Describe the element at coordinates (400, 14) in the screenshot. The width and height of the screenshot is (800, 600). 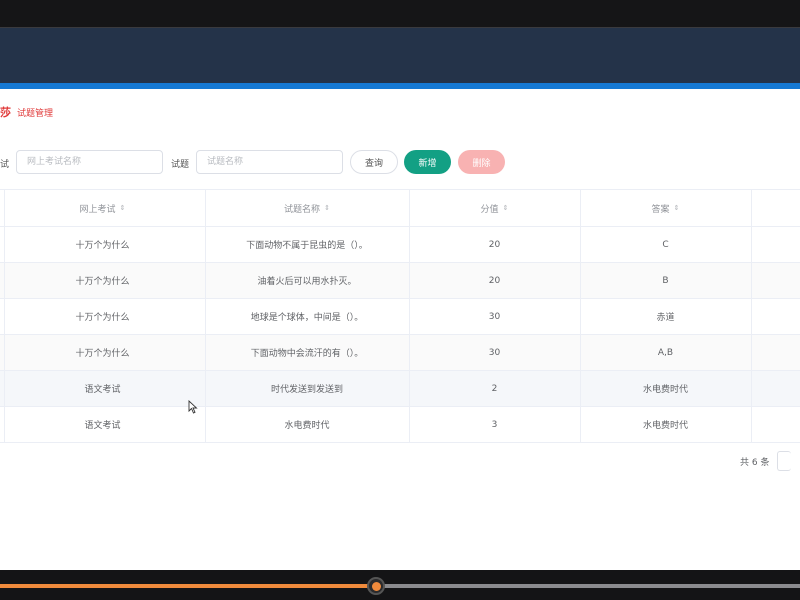
I see `top-bar` at that location.